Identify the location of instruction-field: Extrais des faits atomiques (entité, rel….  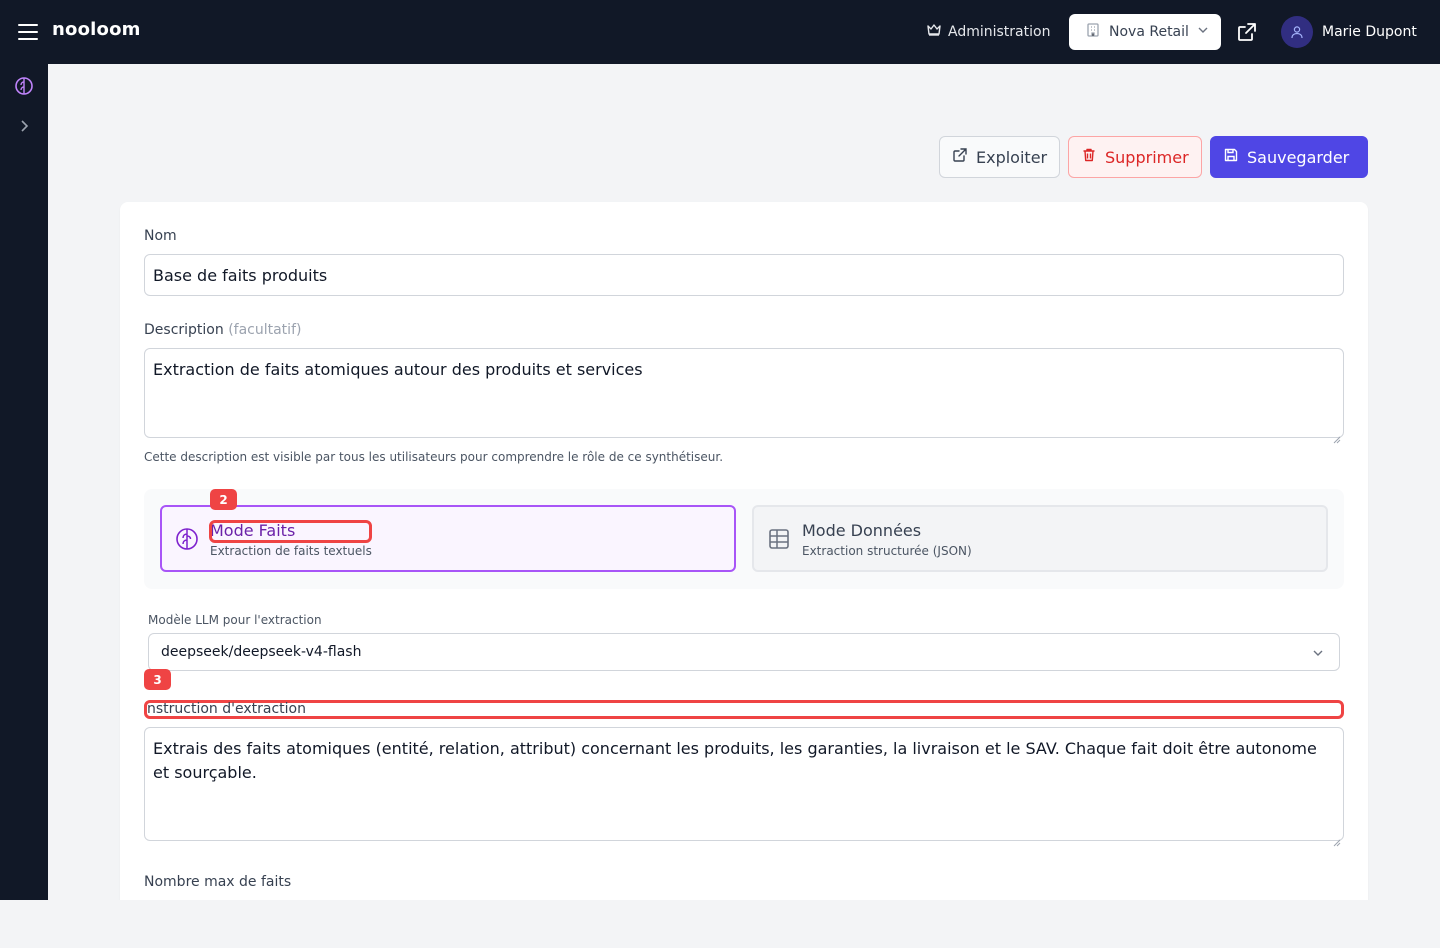
(744, 787).